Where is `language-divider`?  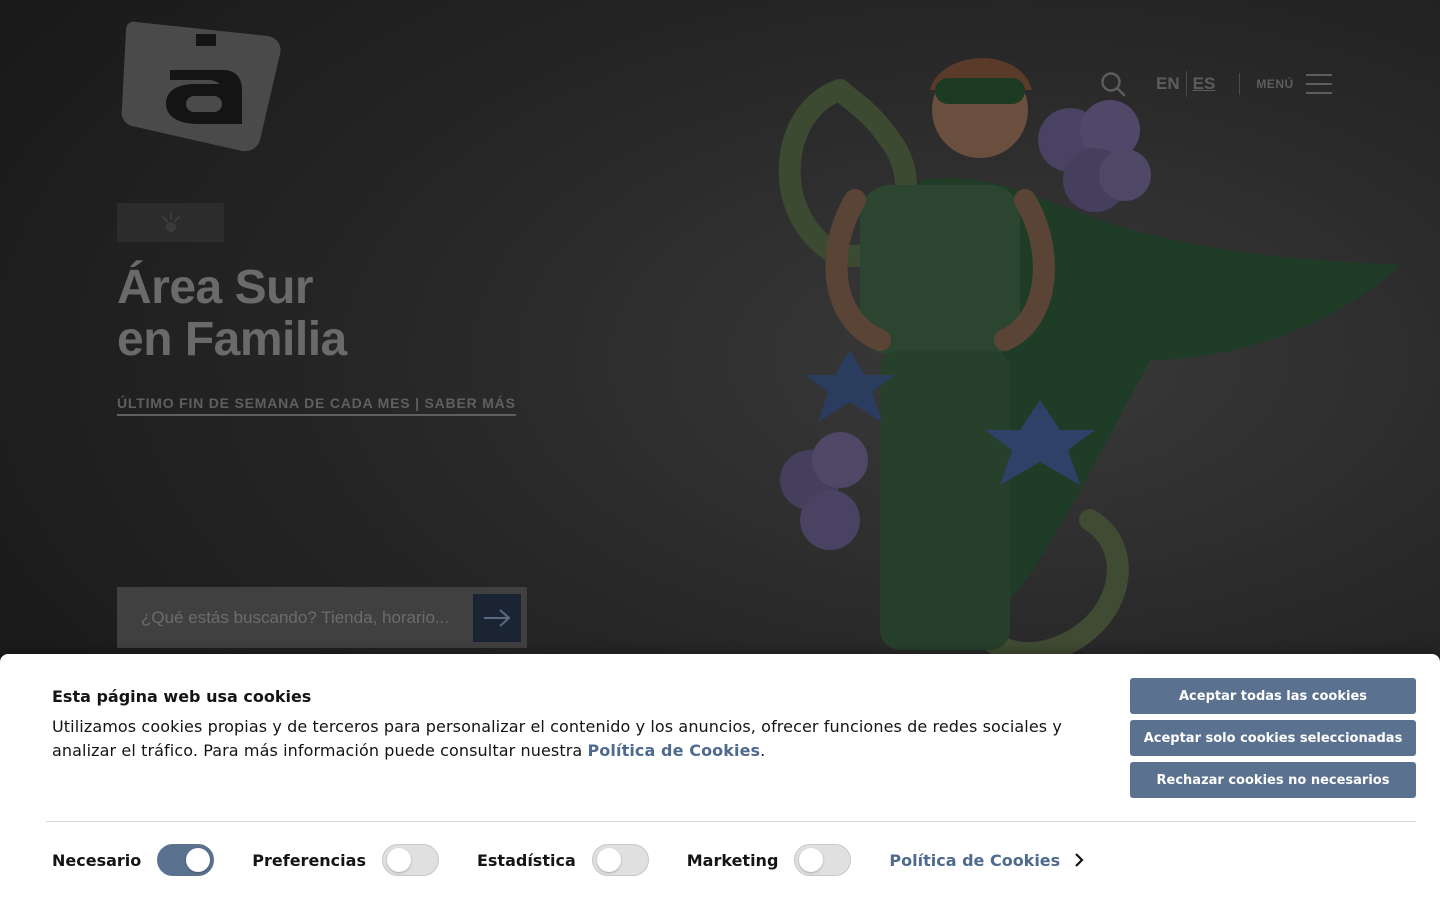
language-divider is located at coordinates (1186, 84).